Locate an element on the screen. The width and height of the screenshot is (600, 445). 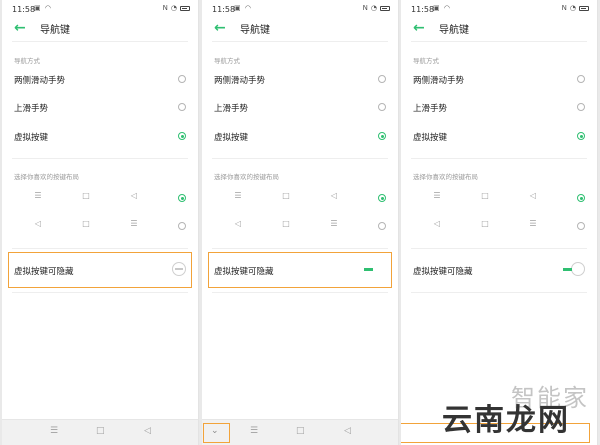
nav-mode-label: 导航方式 is located at coordinates (227, 61).